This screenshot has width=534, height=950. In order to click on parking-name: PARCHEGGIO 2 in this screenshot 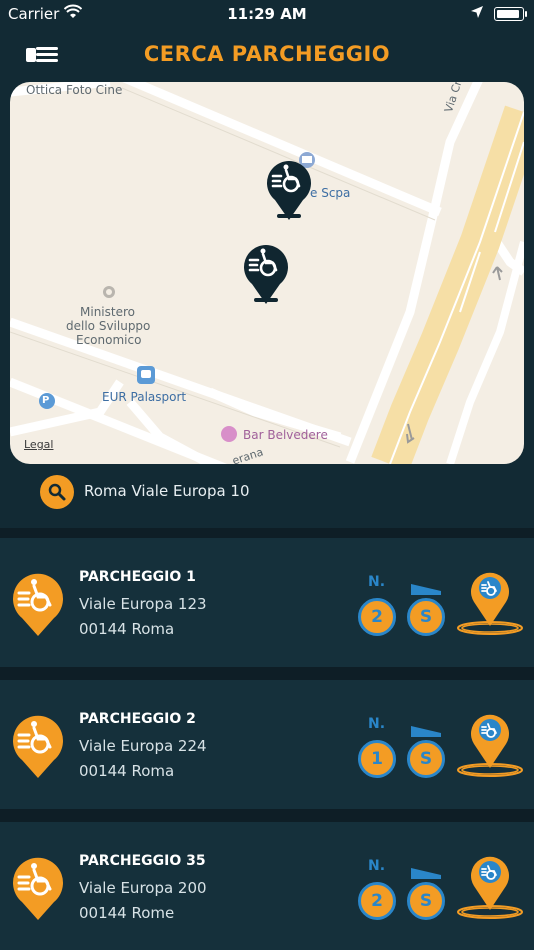, I will do `click(137, 719)`.